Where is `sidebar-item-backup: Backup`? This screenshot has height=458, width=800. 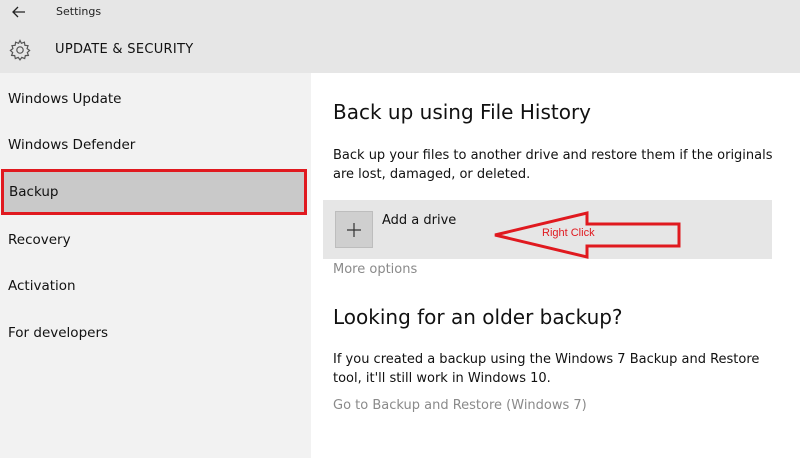 sidebar-item-backup: Backup is located at coordinates (154, 192).